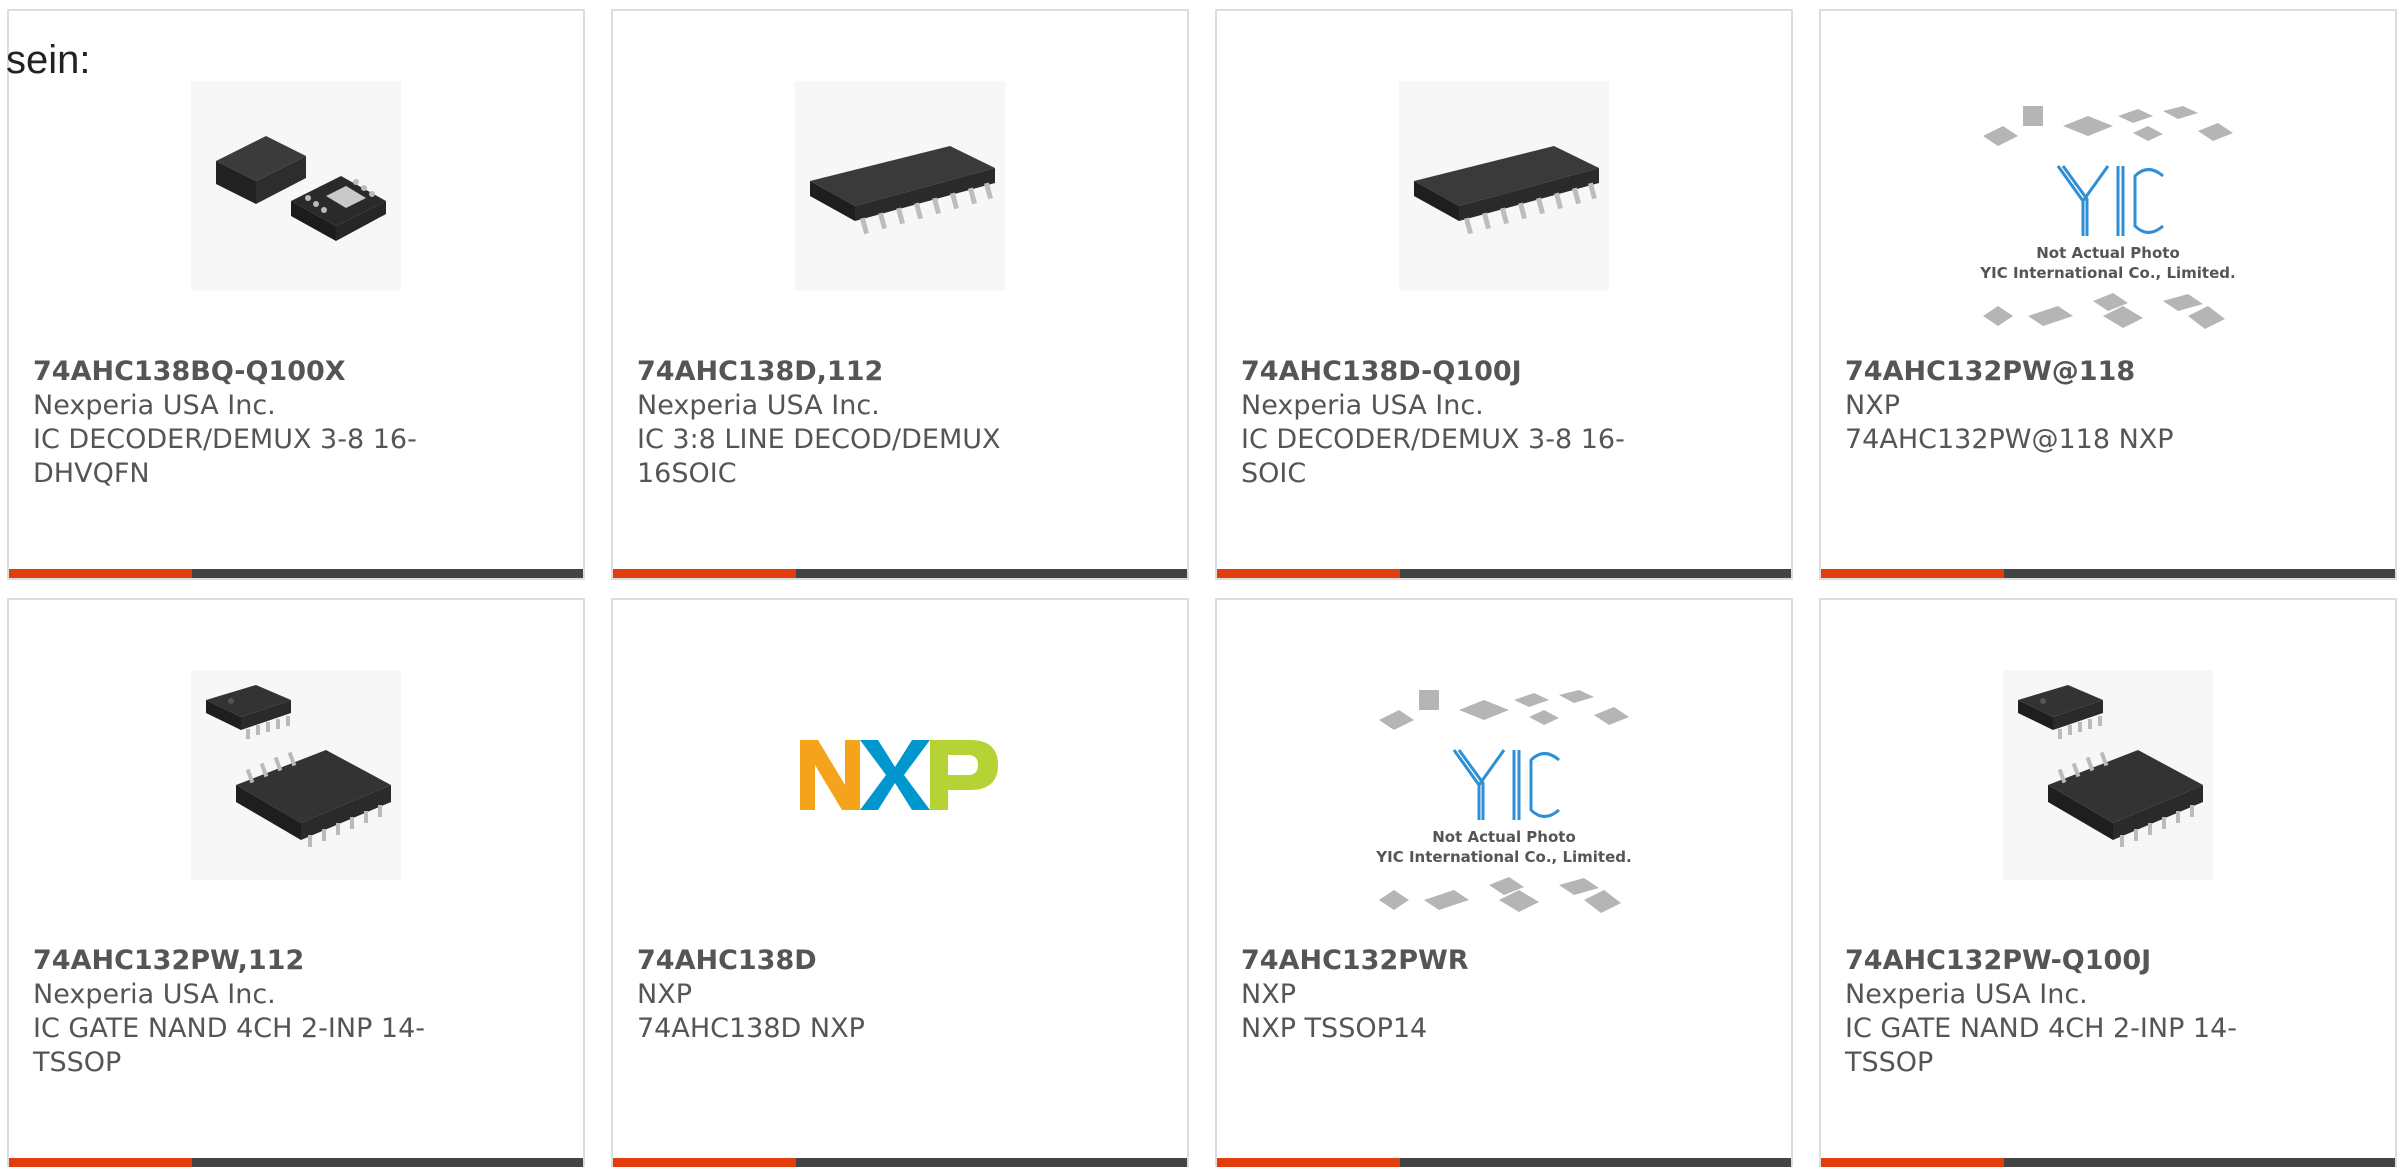 The width and height of the screenshot is (2400, 1167). I want to click on product-description-line: DHVQFN, so click(91, 473).